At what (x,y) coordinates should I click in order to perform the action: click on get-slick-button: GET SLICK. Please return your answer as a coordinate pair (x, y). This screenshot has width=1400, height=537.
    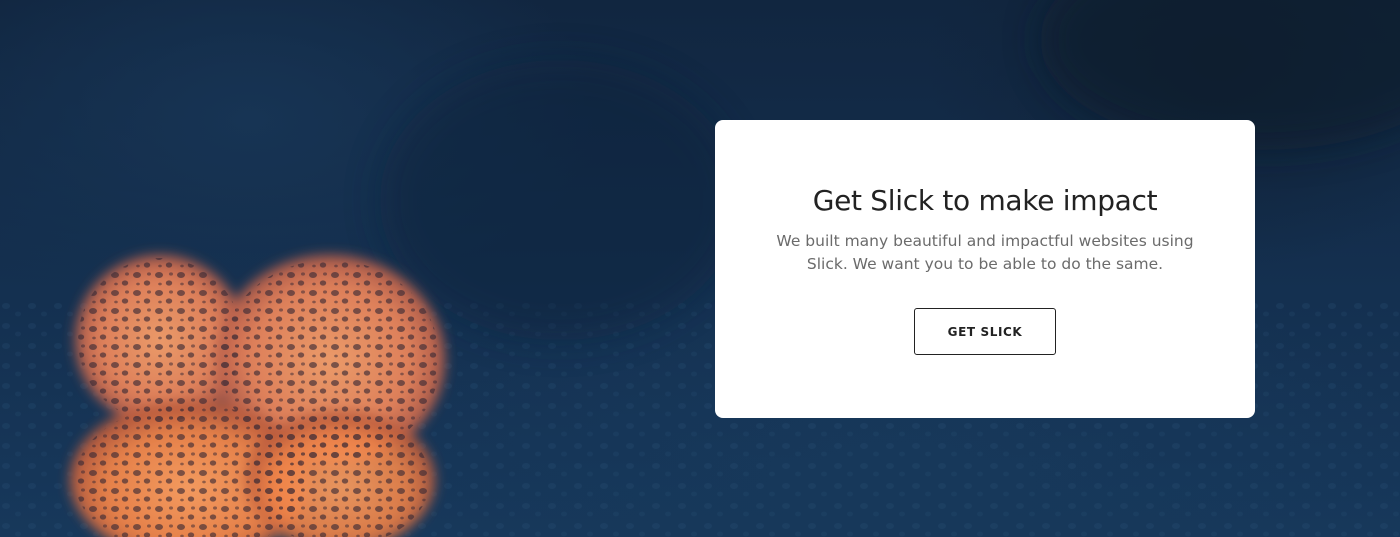
    Looking at the image, I should click on (985, 331).